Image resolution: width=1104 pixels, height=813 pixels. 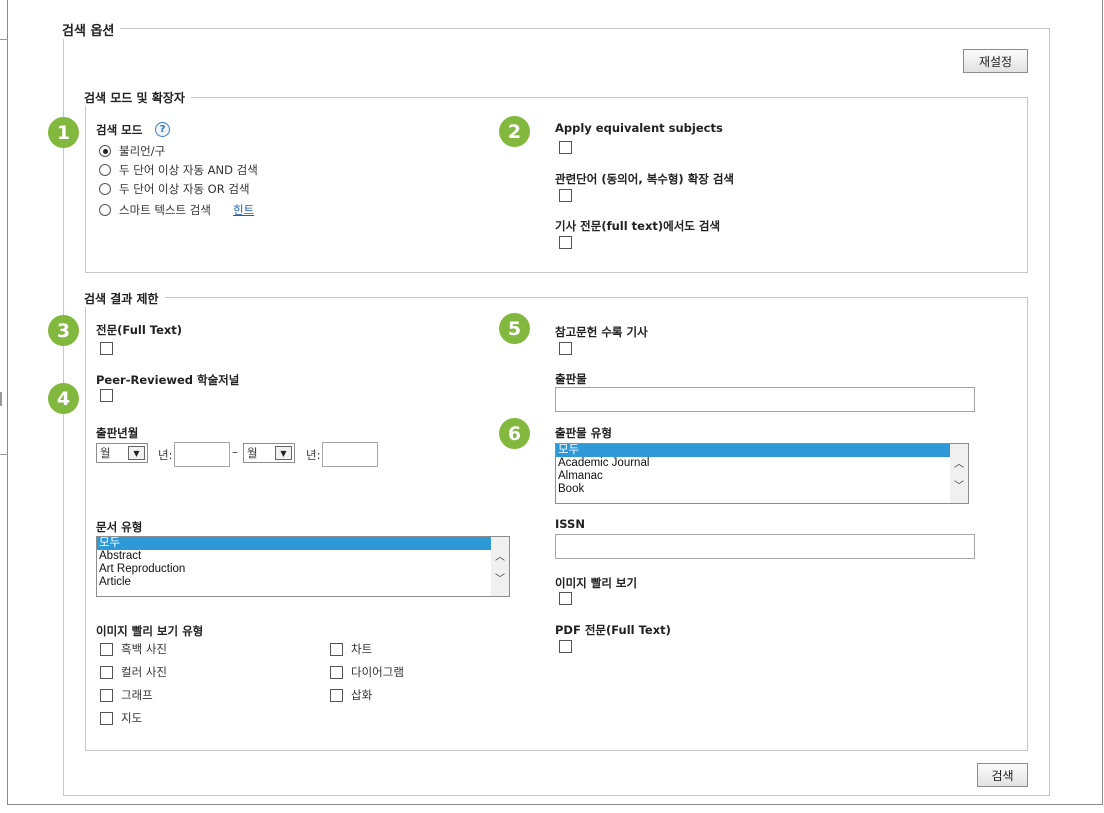 What do you see at coordinates (765, 399) in the screenshot?
I see `publication-input` at bounding box center [765, 399].